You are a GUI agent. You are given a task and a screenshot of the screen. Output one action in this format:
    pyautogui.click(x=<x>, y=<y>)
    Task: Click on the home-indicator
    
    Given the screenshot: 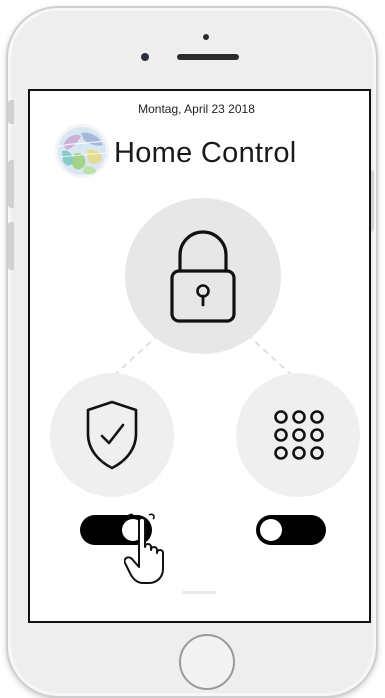 What is the action you would take?
    pyautogui.click(x=199, y=592)
    